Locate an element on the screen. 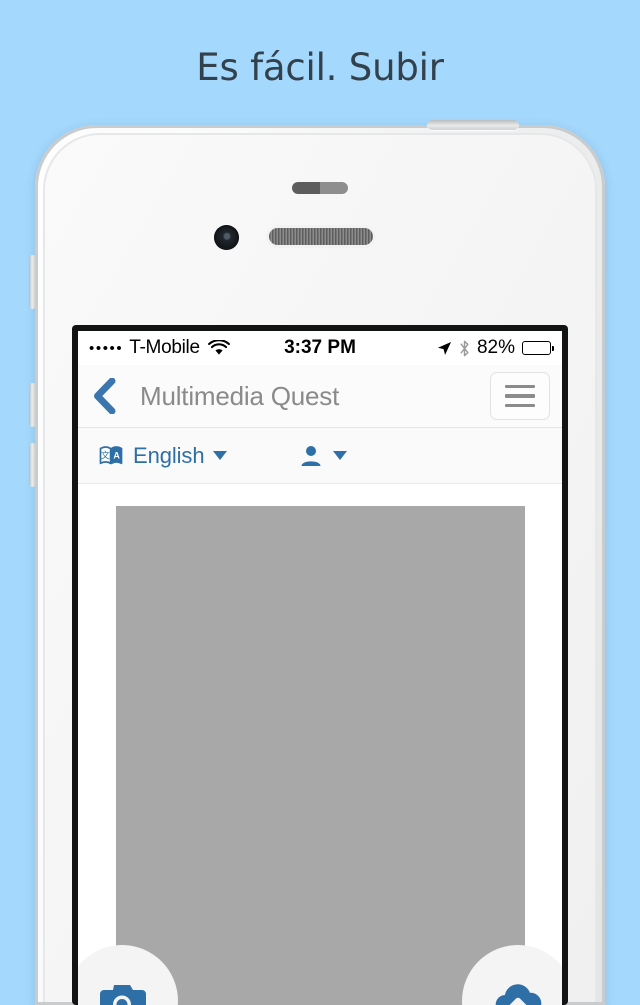 Image resolution: width=640 pixels, height=1005 pixels. sub-toolbar: 文 A English is located at coordinates (320, 456).